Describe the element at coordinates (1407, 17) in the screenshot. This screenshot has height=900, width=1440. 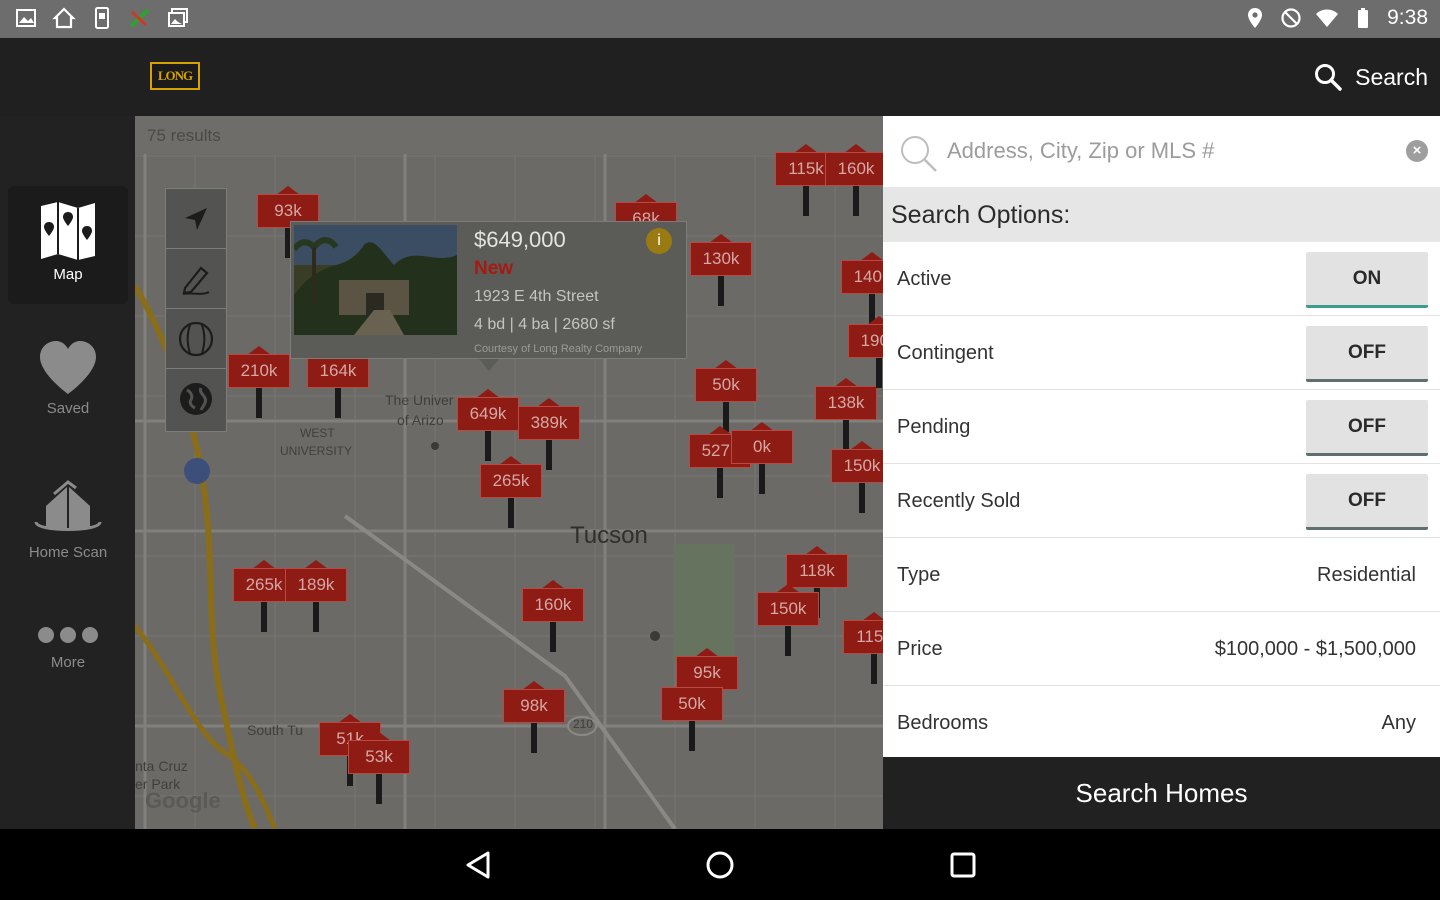
I see `clock: 9:38` at that location.